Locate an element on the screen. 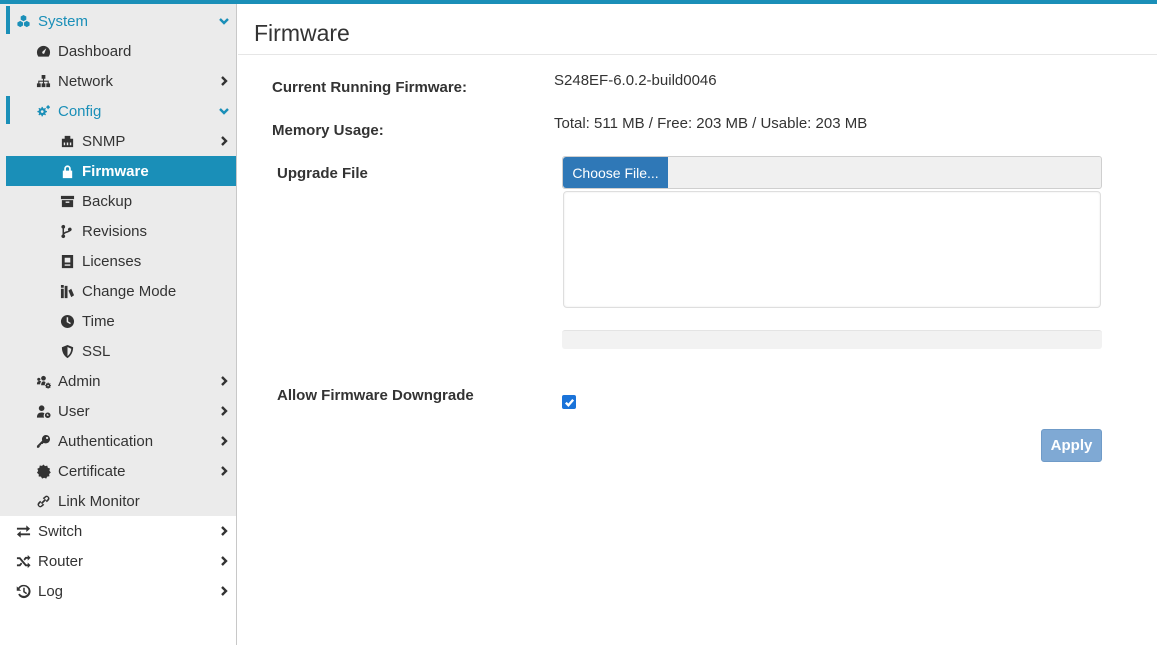  book-icon is located at coordinates (67, 261).